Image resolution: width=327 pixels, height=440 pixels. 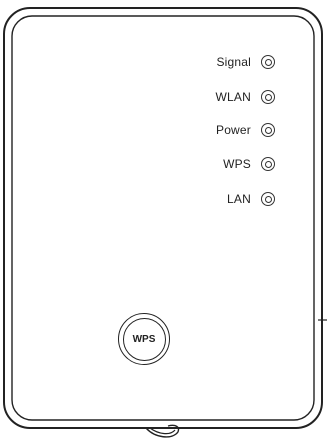 I want to click on indicator-signal-label: Signal, so click(x=233, y=62).